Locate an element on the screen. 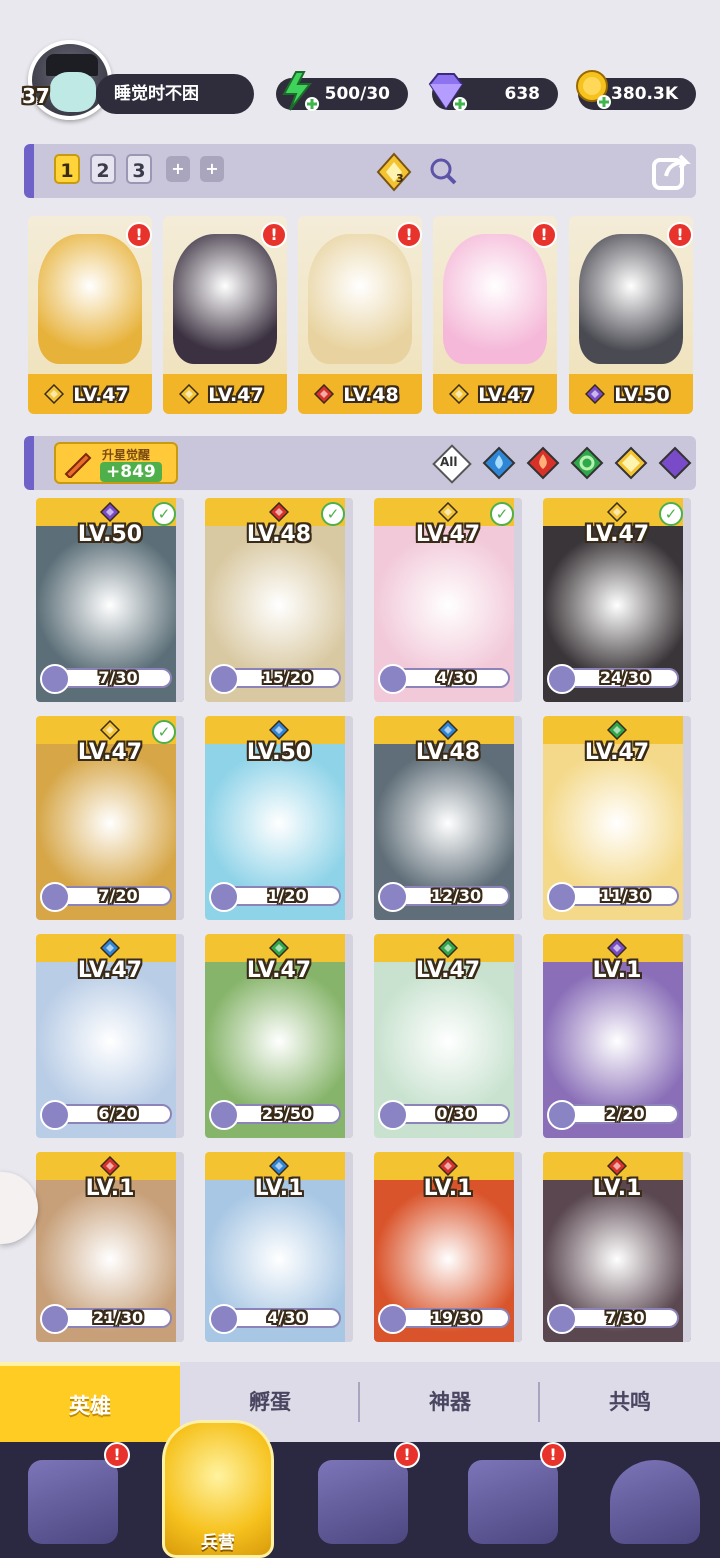 This screenshot has width=720, height=1558. hero-card: LV.47 0/30 is located at coordinates (448, 1036).